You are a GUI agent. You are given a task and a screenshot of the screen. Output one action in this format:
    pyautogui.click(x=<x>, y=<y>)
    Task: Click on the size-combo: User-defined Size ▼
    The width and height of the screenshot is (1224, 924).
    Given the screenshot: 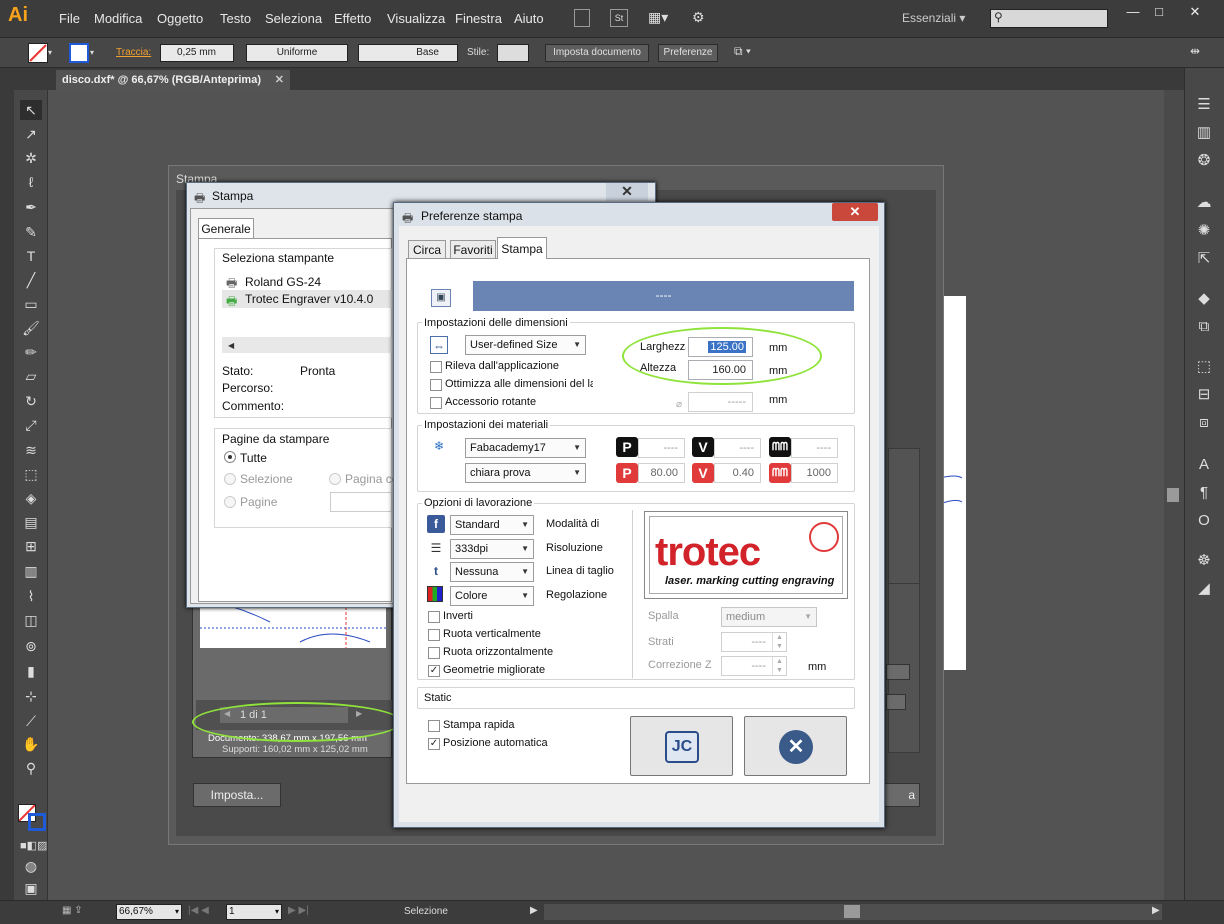 What is the action you would take?
    pyautogui.click(x=525, y=345)
    